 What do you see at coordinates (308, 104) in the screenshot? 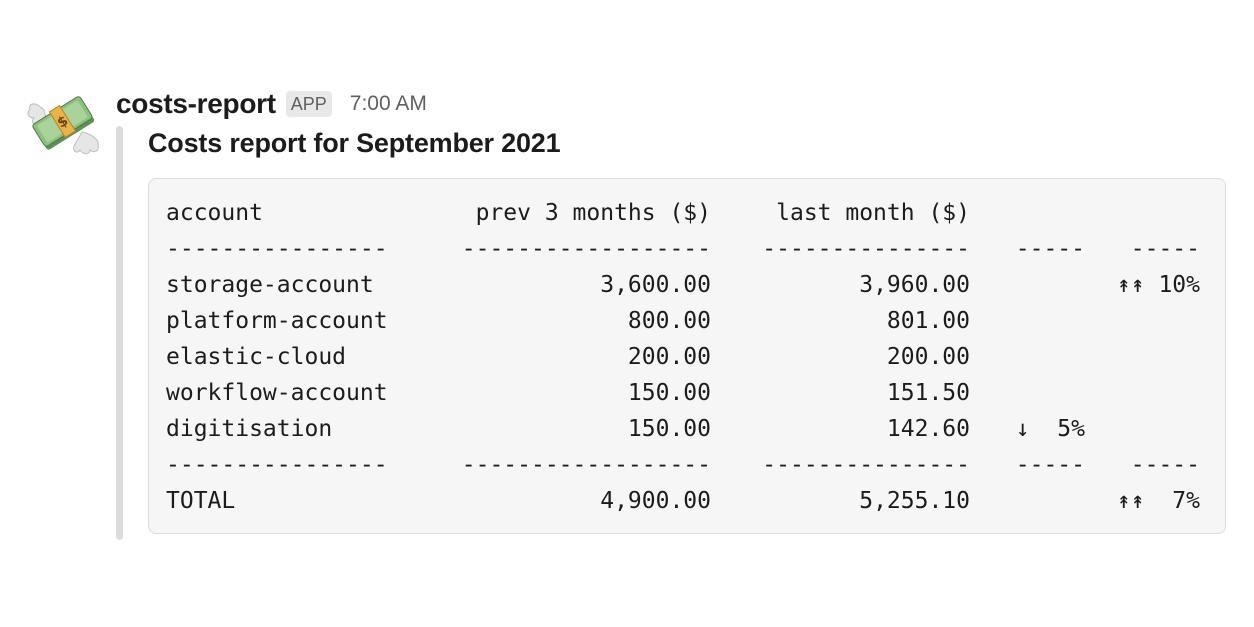
I see `app-badge: APP` at bounding box center [308, 104].